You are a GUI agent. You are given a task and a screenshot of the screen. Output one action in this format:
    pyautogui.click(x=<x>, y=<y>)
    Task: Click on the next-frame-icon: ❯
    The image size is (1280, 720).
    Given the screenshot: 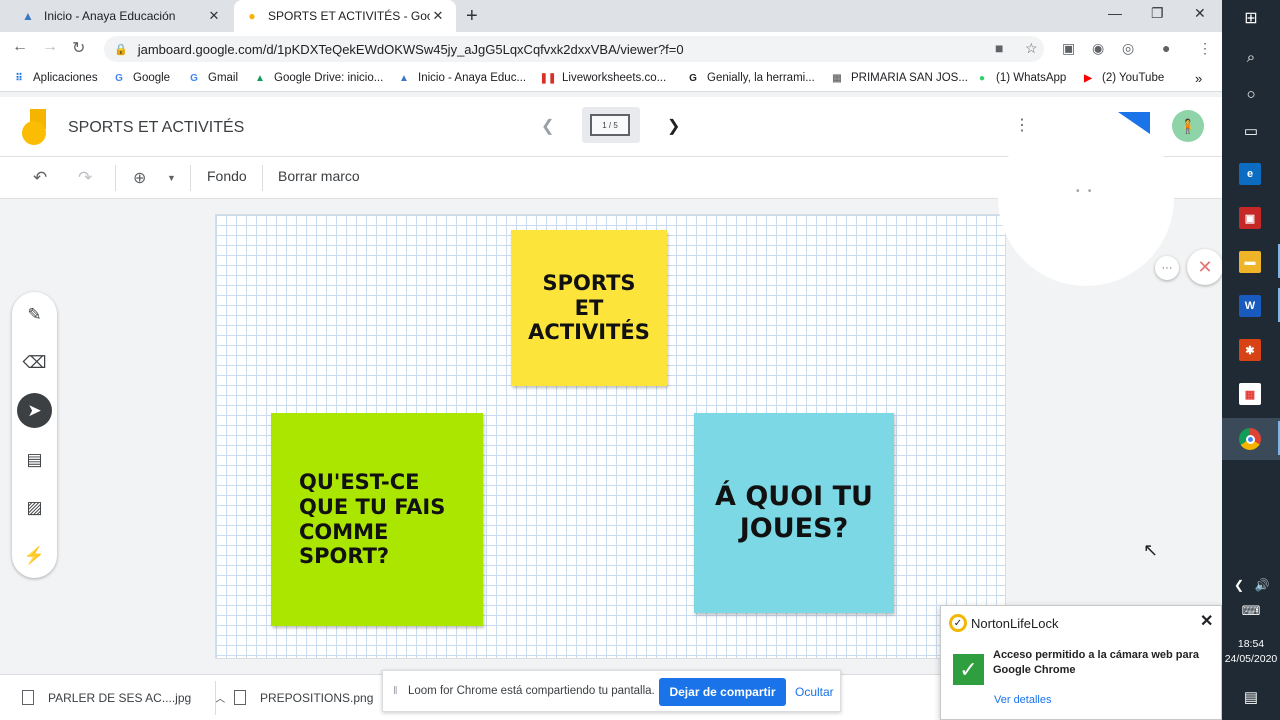 What is the action you would take?
    pyautogui.click(x=673, y=126)
    